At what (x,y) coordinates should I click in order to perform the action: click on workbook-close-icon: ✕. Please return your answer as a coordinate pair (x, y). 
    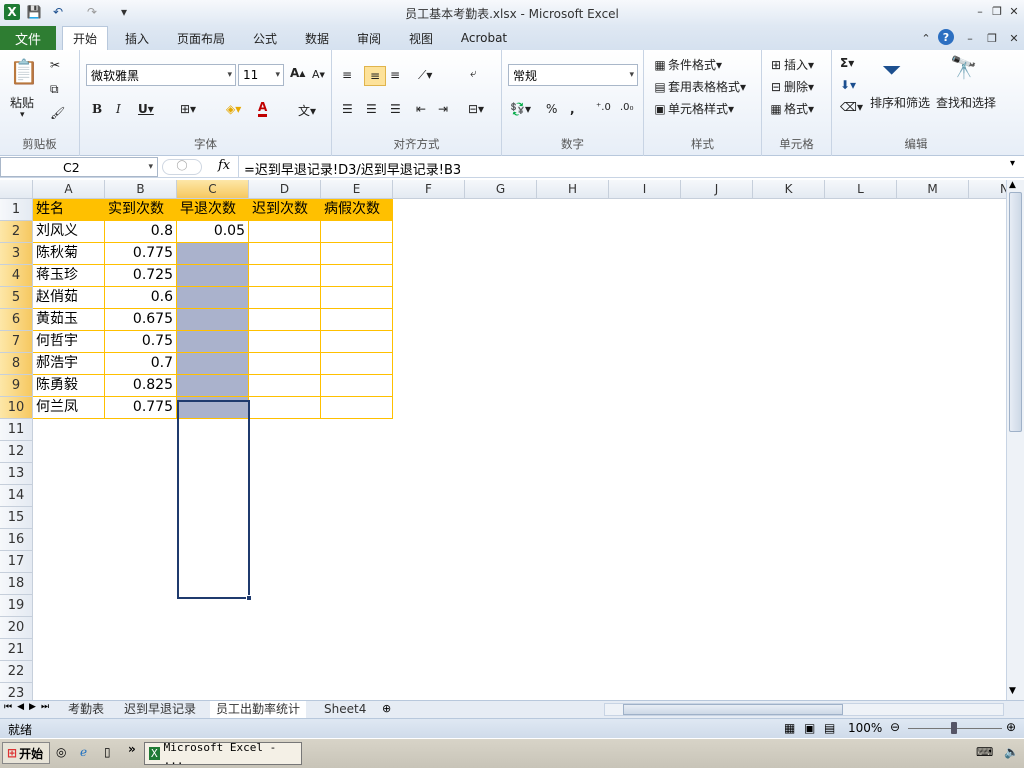
    Looking at the image, I should click on (1014, 38).